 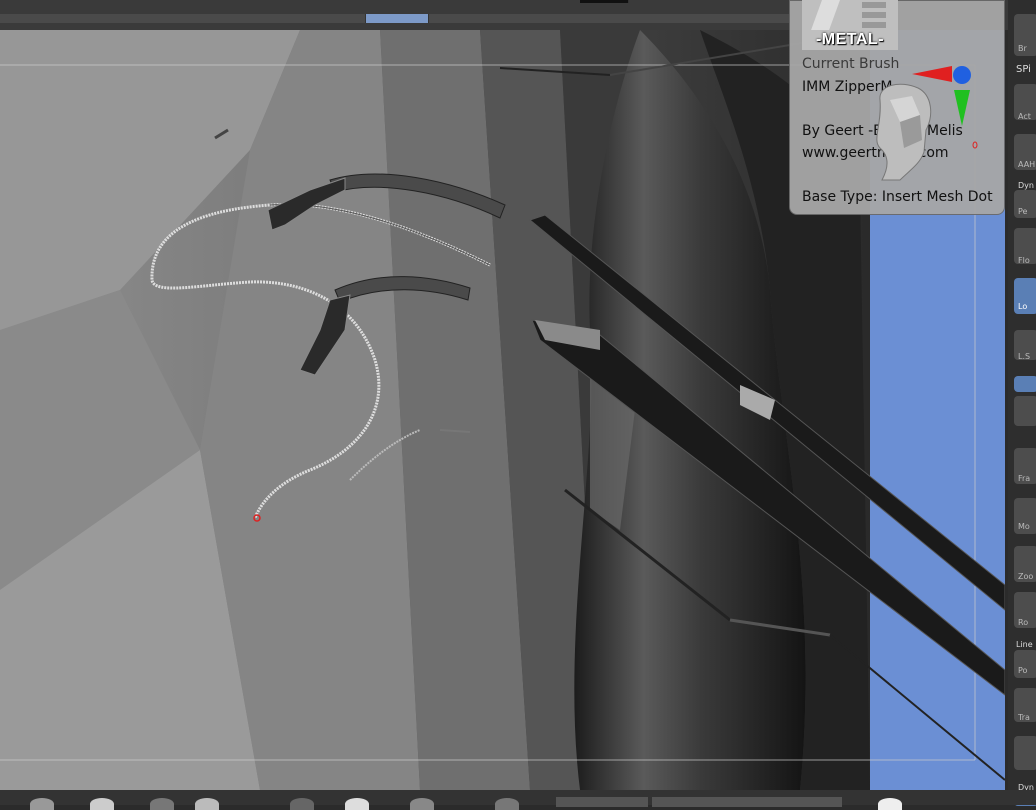 I want to click on shelf-label: Mo, so click(x=1024, y=526).